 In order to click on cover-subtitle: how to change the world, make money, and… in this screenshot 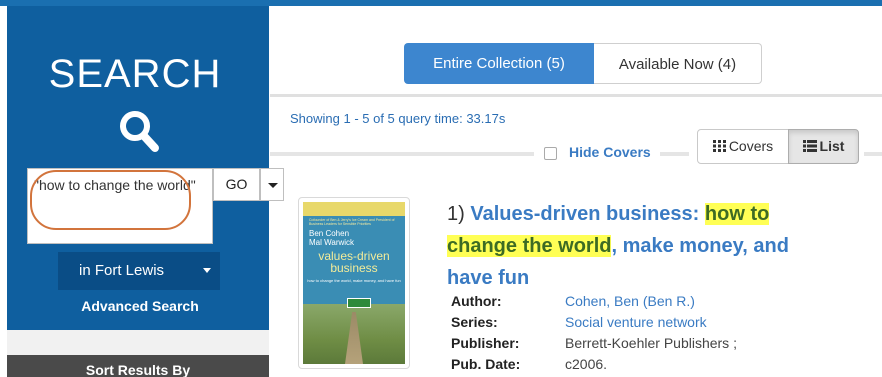, I will do `click(354, 280)`.